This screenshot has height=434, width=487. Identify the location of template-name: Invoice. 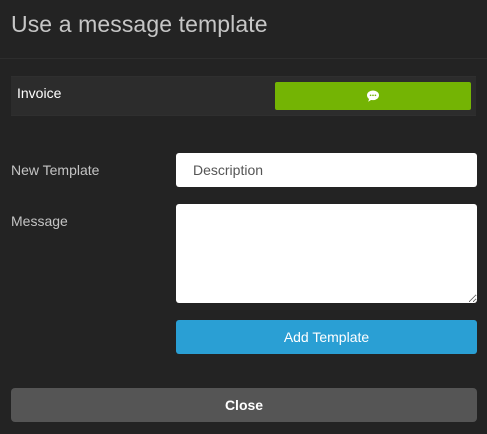
(39, 93).